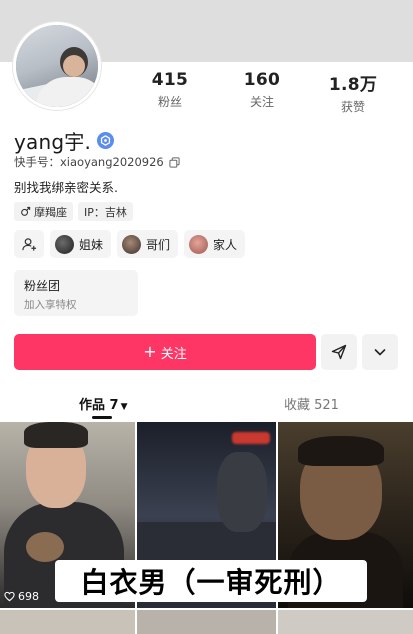 This screenshot has width=413, height=634. I want to click on relation-sisters: 姐妹, so click(81, 244).